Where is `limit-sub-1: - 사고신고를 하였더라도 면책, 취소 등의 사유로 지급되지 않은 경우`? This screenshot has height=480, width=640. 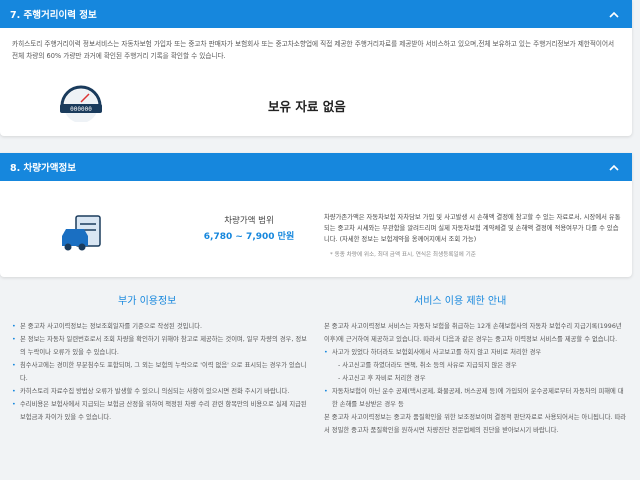
limit-sub-1: - 사고신고를 하였더라도 면책, 취소 등의 사유로 지급되지 않은 경우 is located at coordinates (427, 365).